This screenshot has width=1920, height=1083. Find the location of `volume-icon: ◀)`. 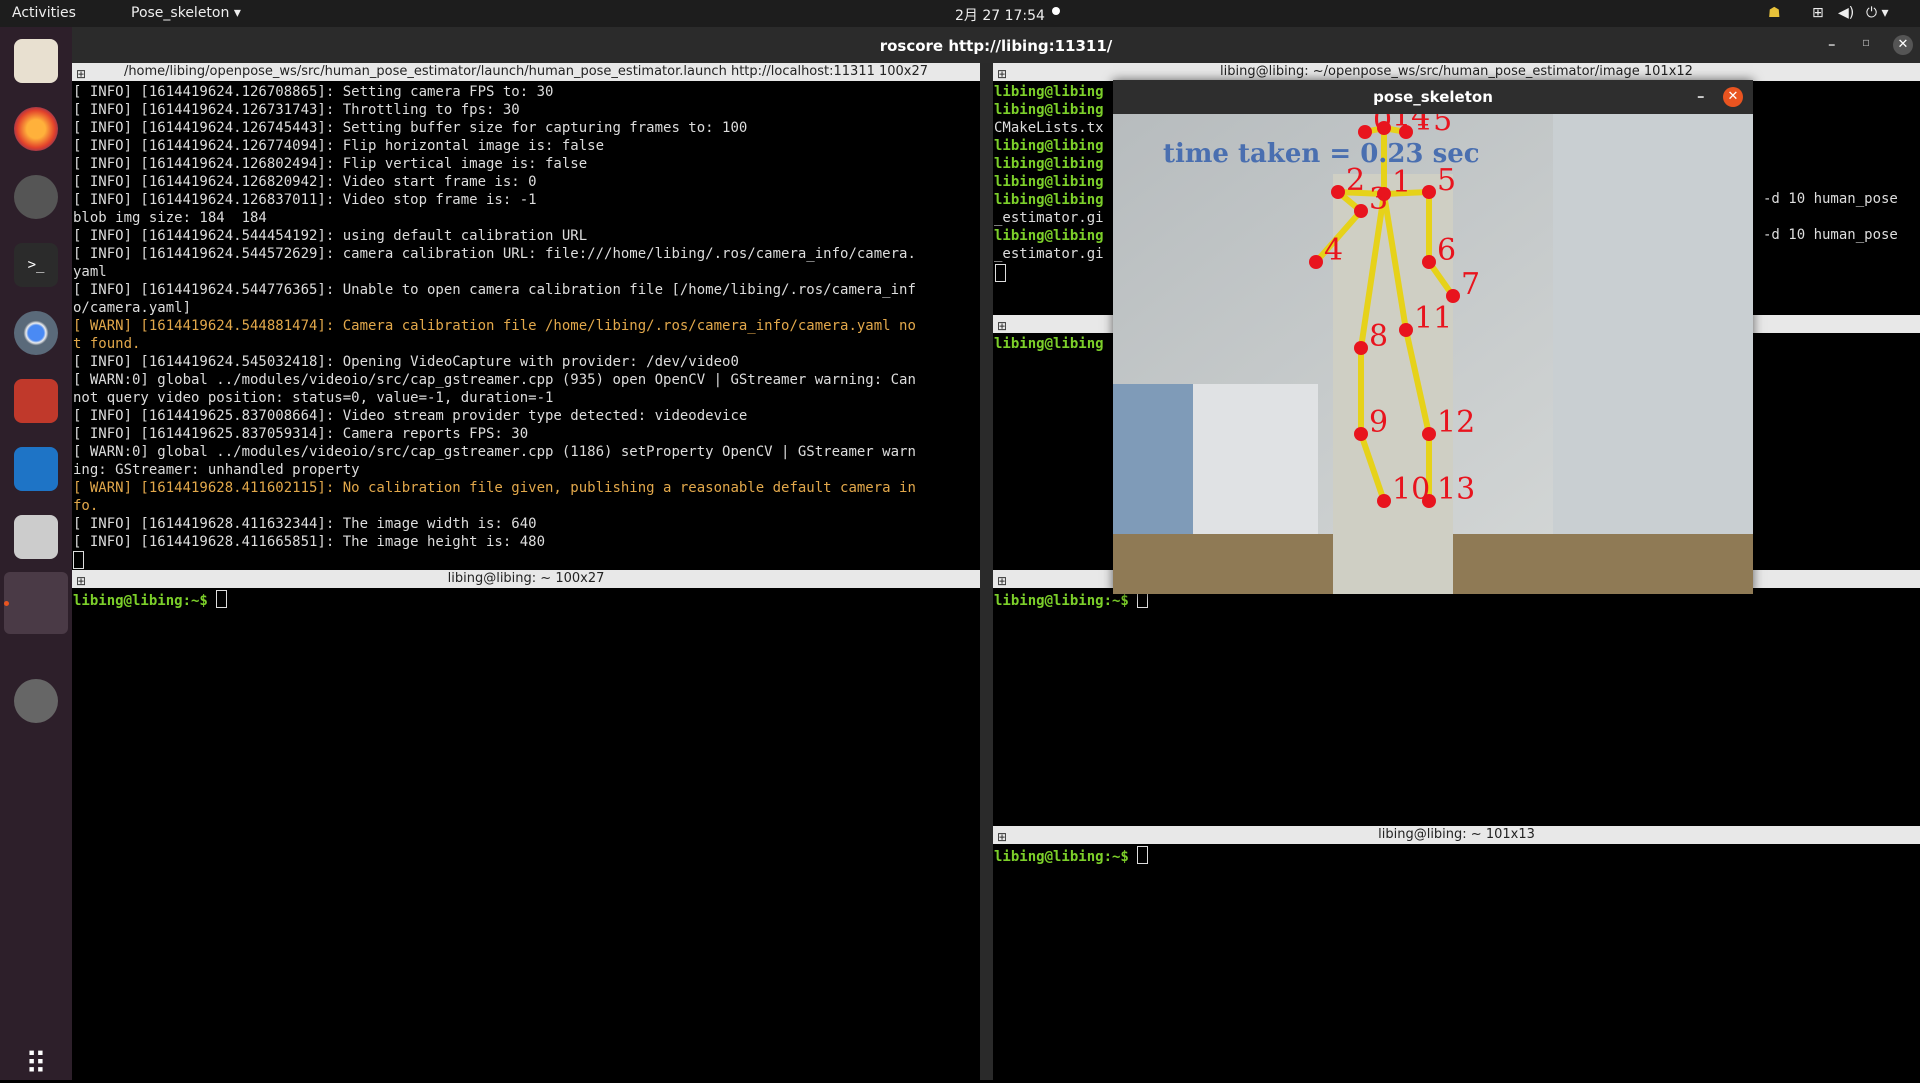

volume-icon: ◀) is located at coordinates (1846, 13).